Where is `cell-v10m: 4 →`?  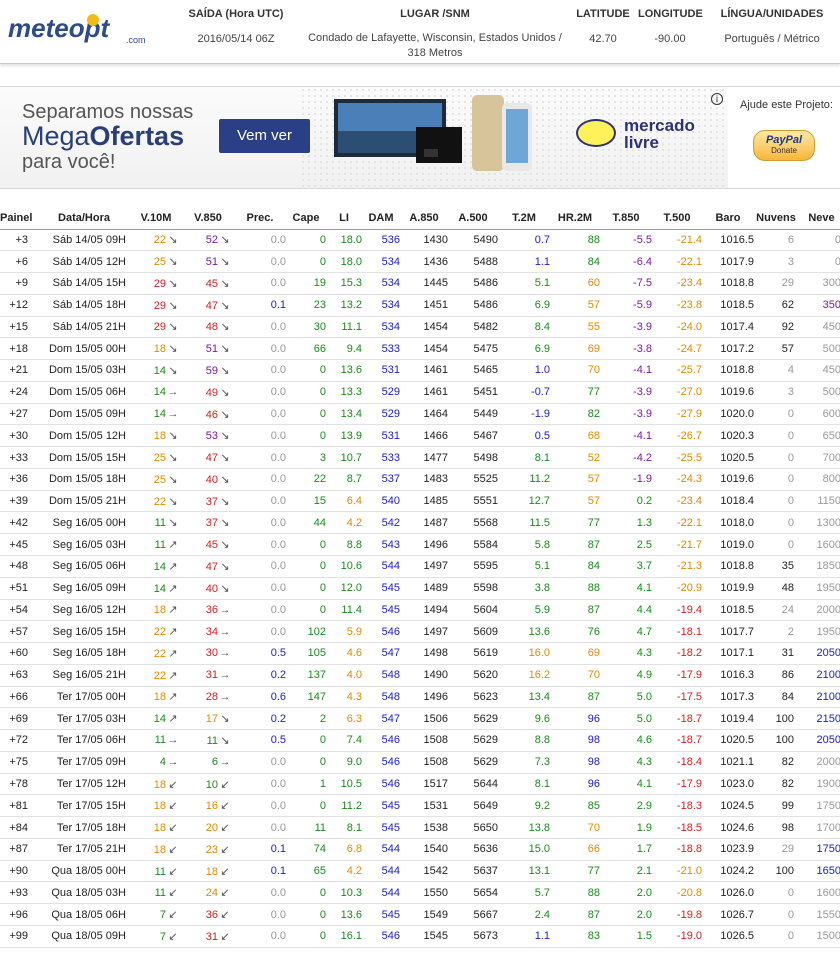
cell-v10m: 4 → is located at coordinates (156, 762).